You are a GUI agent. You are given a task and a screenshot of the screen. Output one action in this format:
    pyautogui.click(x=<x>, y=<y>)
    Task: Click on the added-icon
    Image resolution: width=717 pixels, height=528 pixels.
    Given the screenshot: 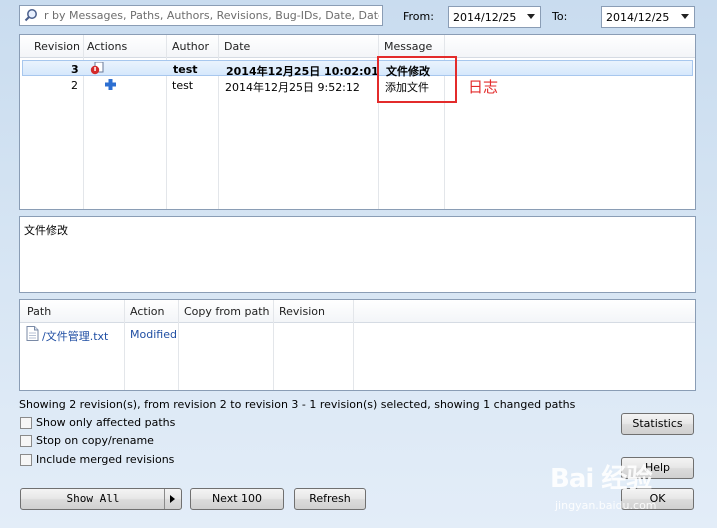 What is the action you would take?
    pyautogui.click(x=110, y=86)
    